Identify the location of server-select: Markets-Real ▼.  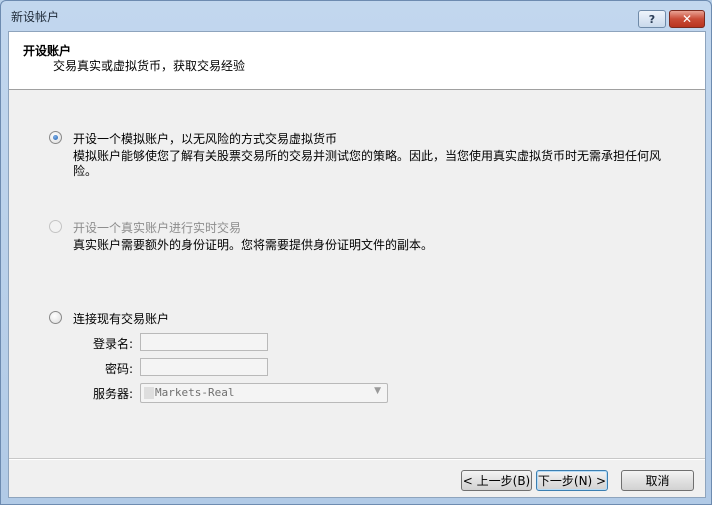
(264, 393).